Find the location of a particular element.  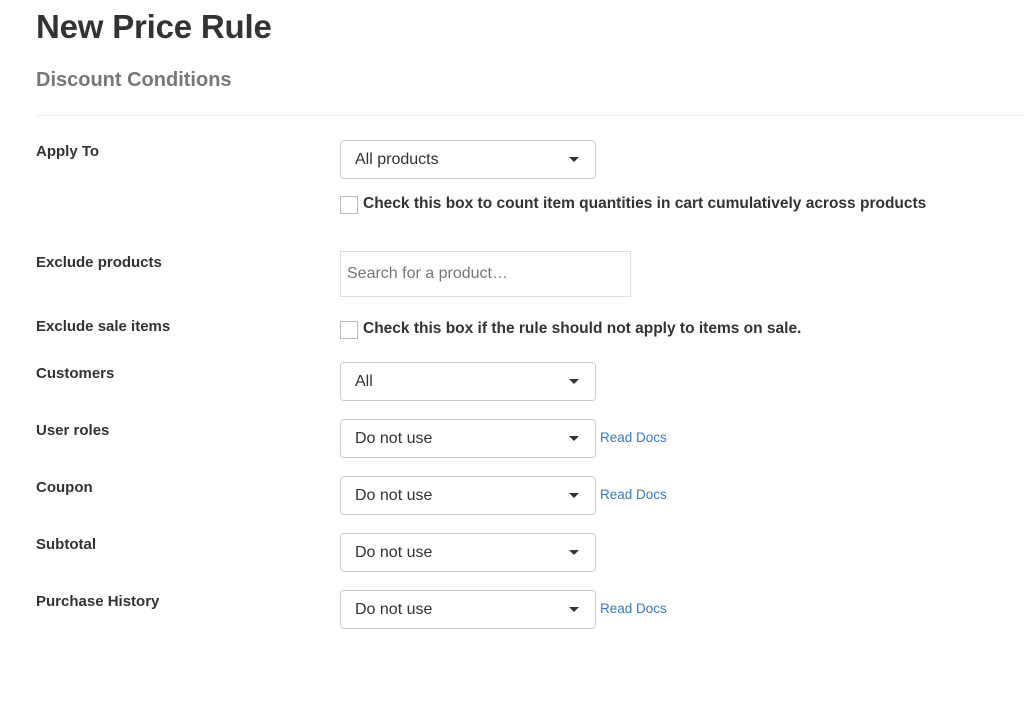

exclude-sale-items-checkbox is located at coordinates (349, 330).